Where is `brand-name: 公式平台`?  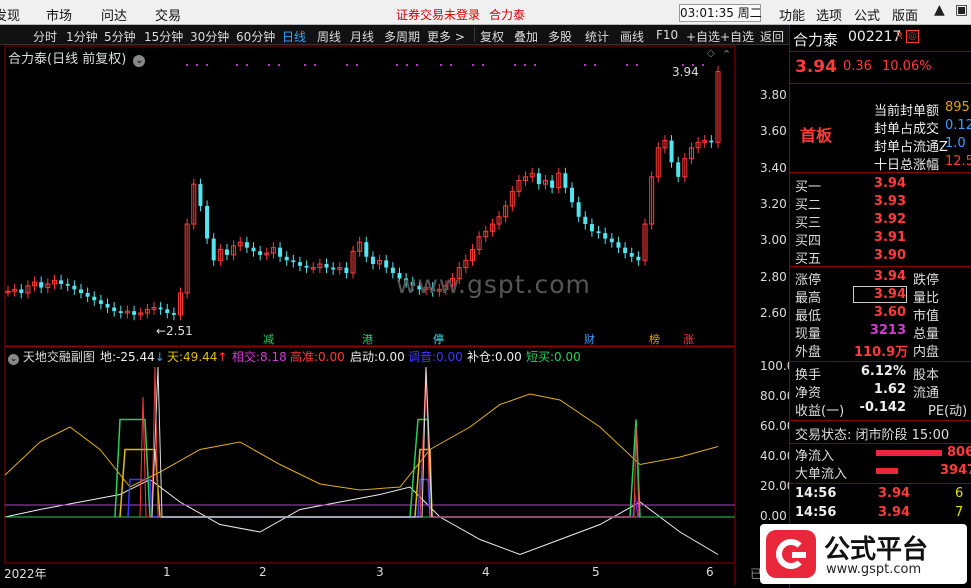
brand-name: 公式平台 is located at coordinates (876, 550).